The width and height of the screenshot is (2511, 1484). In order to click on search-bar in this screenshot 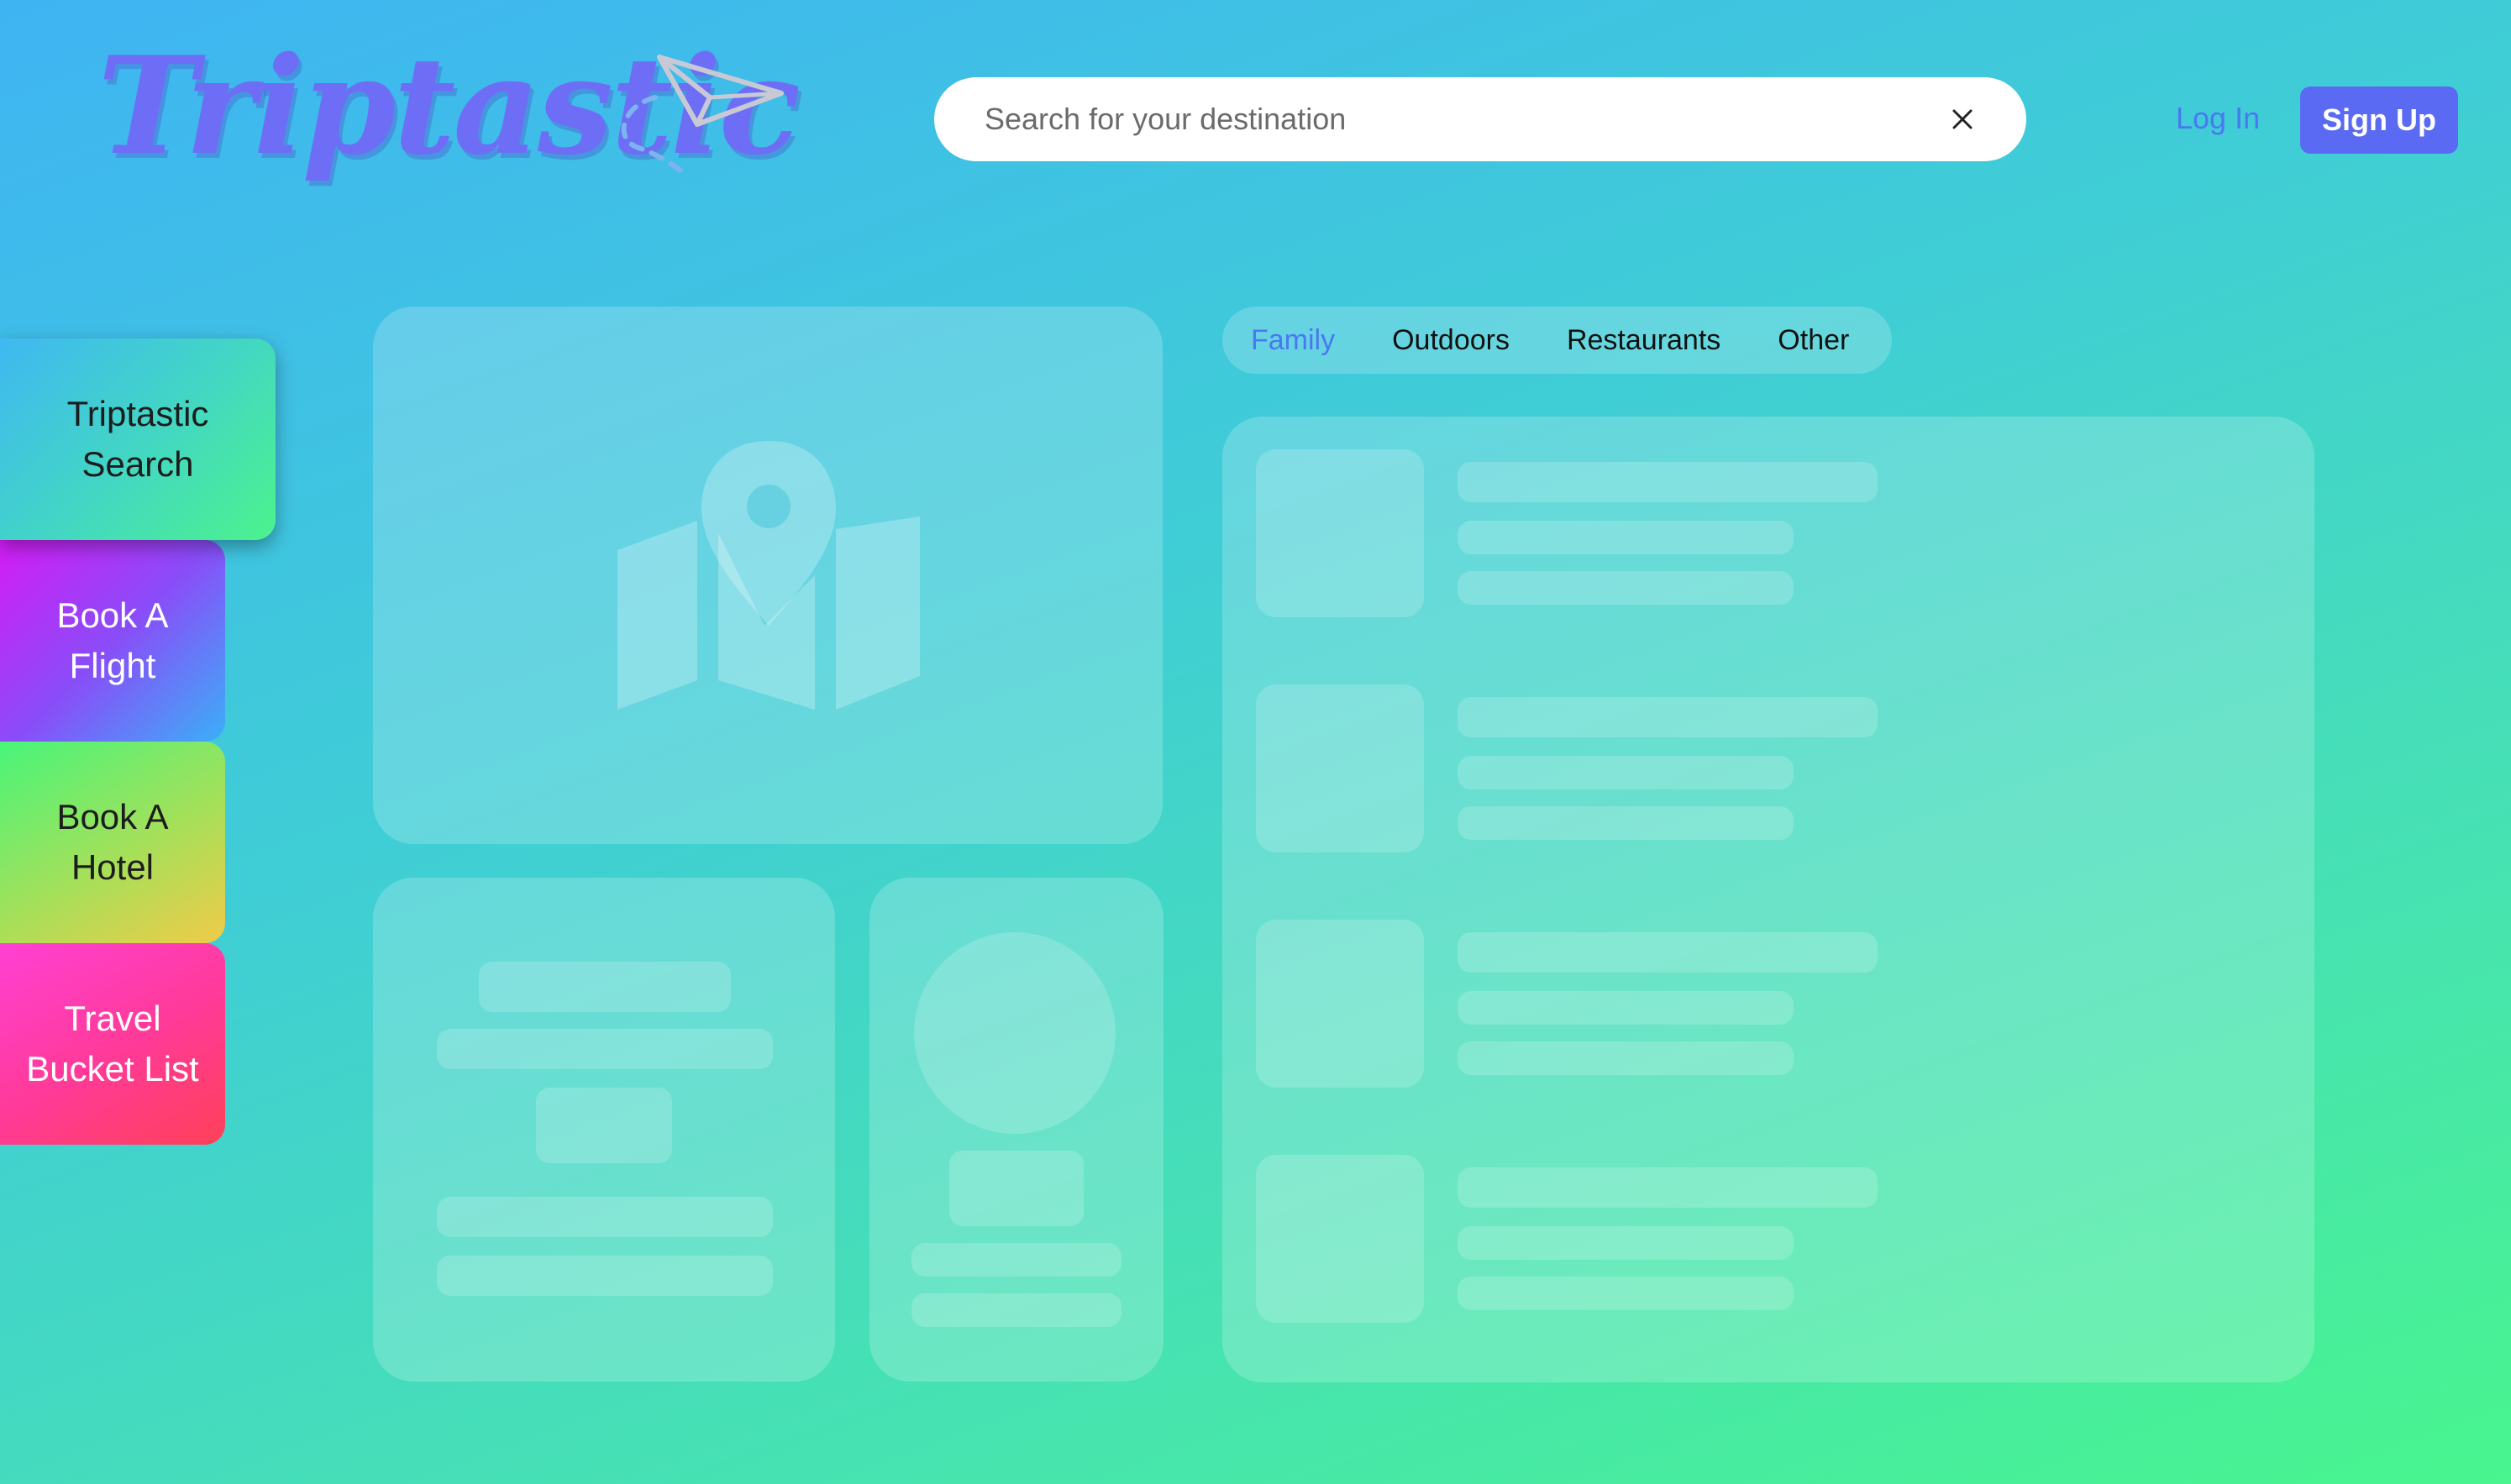, I will do `click(1480, 119)`.